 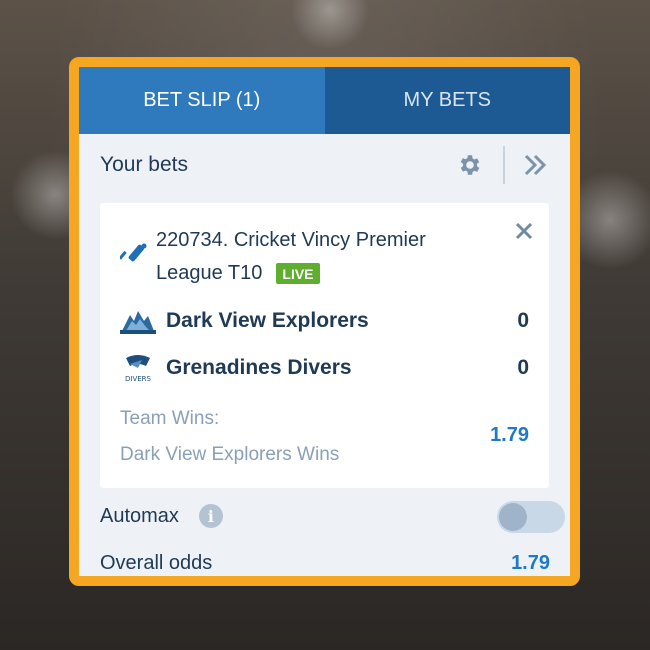 I want to click on team-row: DIVERS Grenadines Divers 0, so click(x=324, y=368).